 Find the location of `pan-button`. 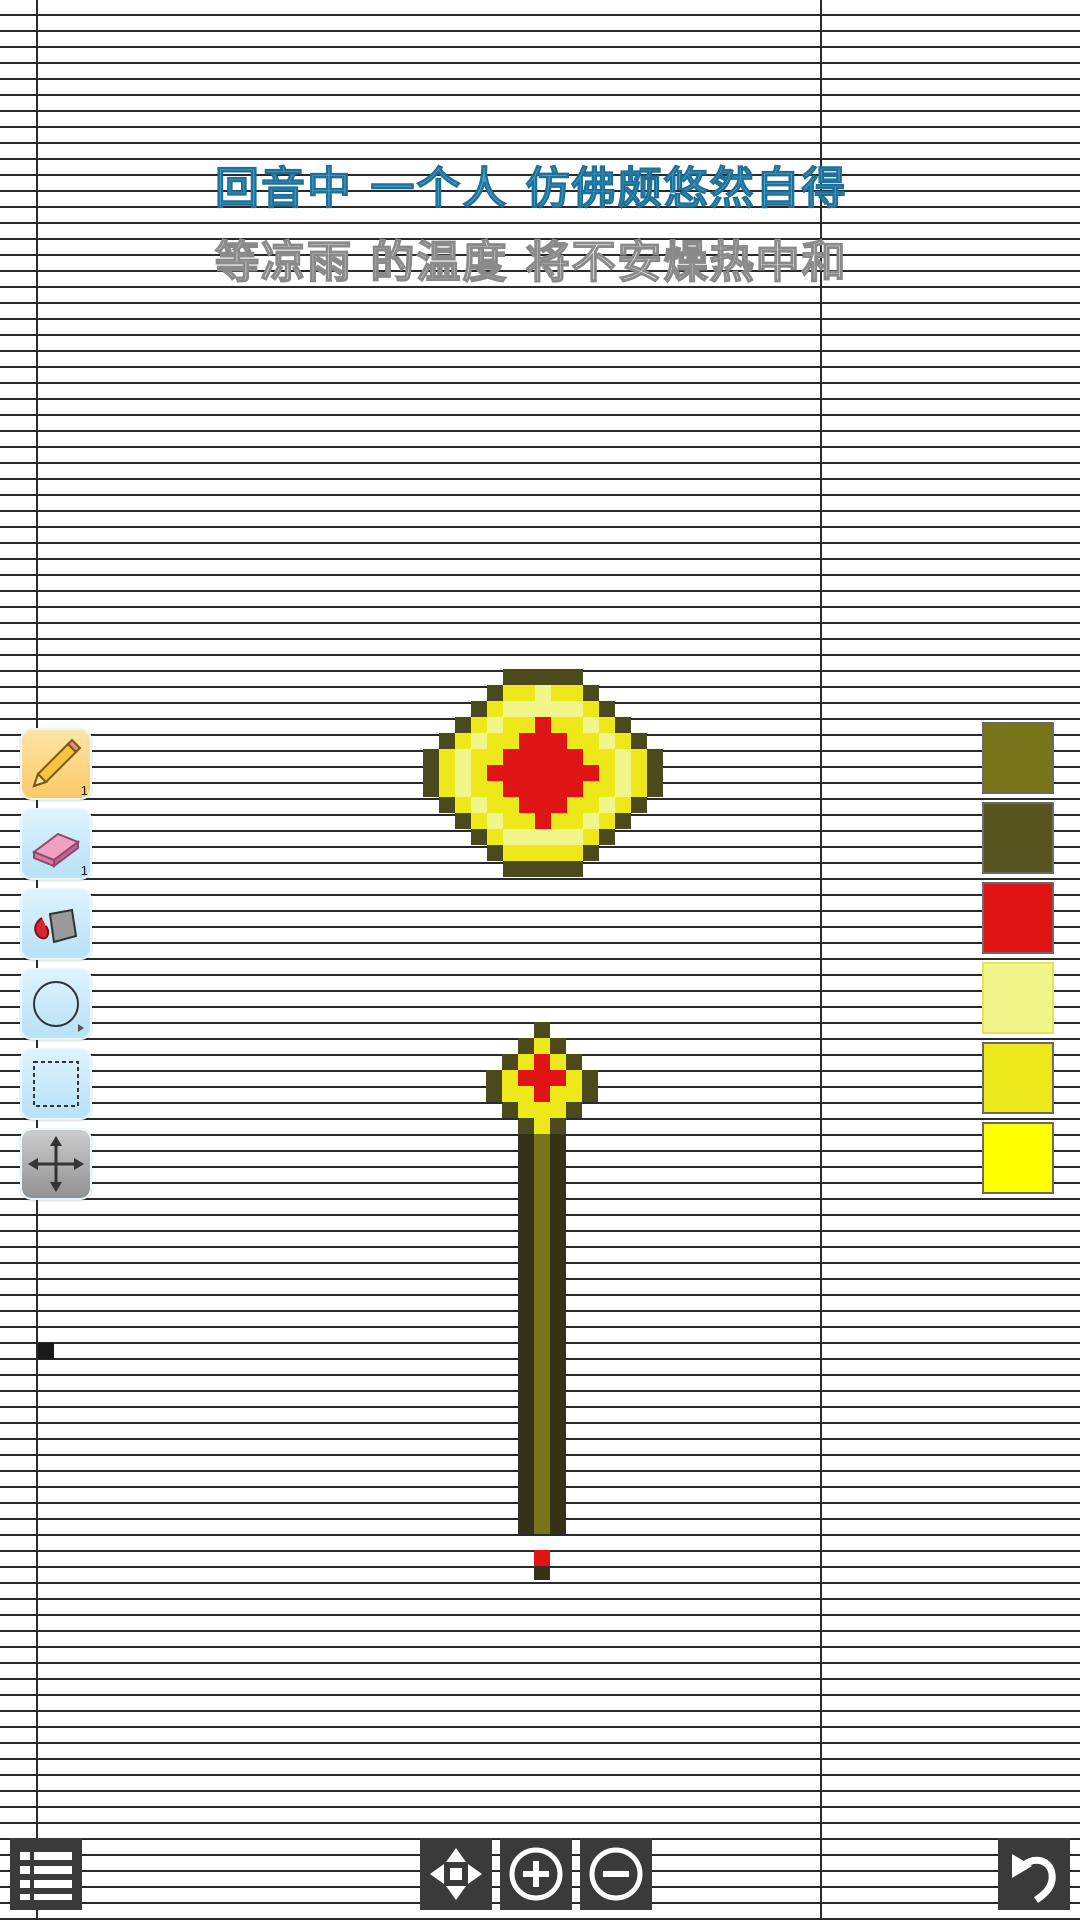

pan-button is located at coordinates (456, 1874).